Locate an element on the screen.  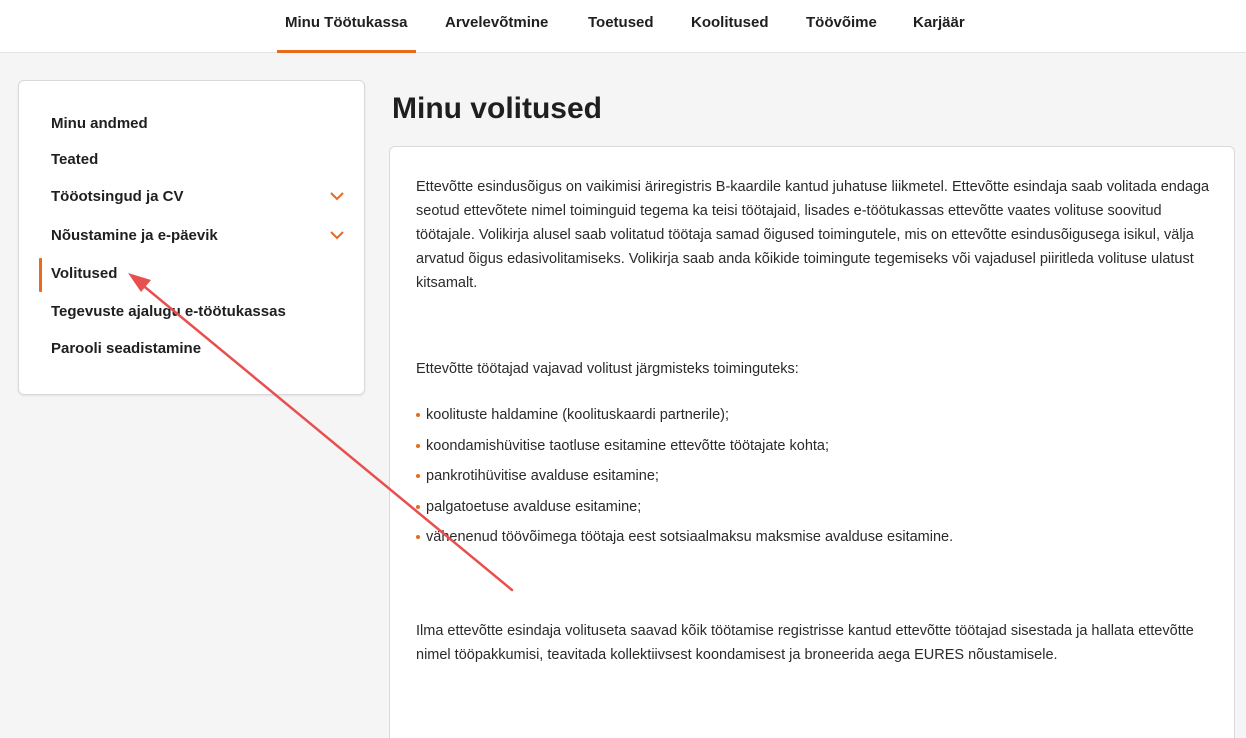
sidebar-item-tegevuste-ajalugu: Tegevuste ajalugu e-töötukassas is located at coordinates (197, 312).